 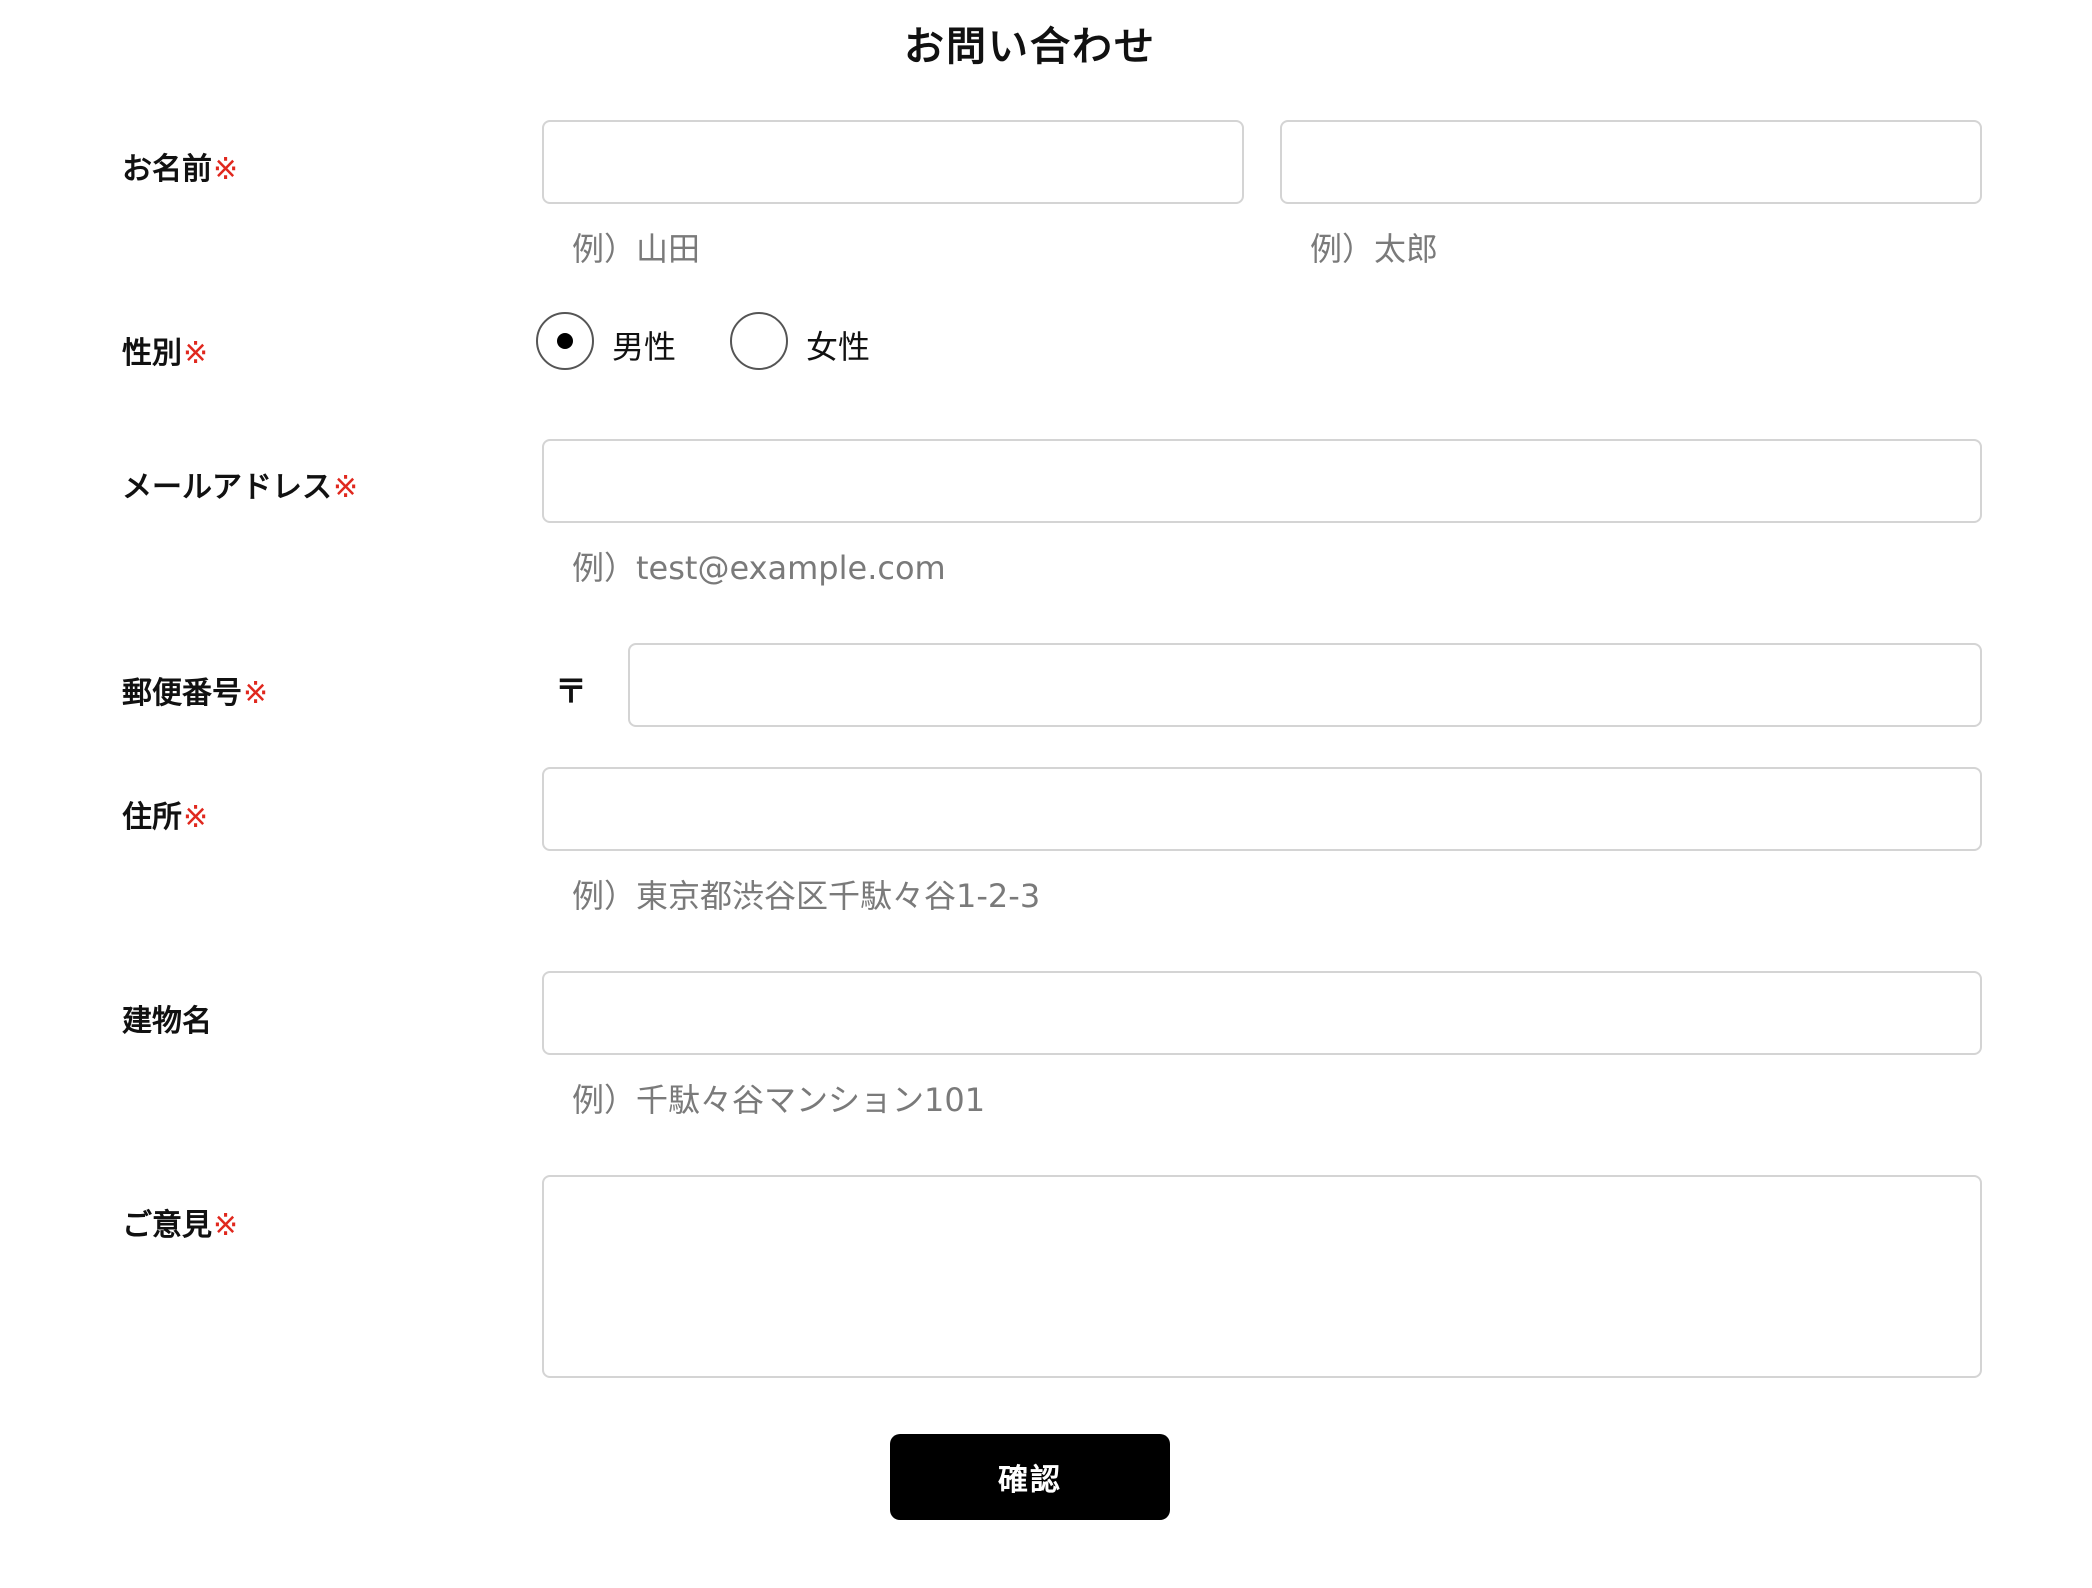 I want to click on opinion-textarea, so click(x=1262, y=1276).